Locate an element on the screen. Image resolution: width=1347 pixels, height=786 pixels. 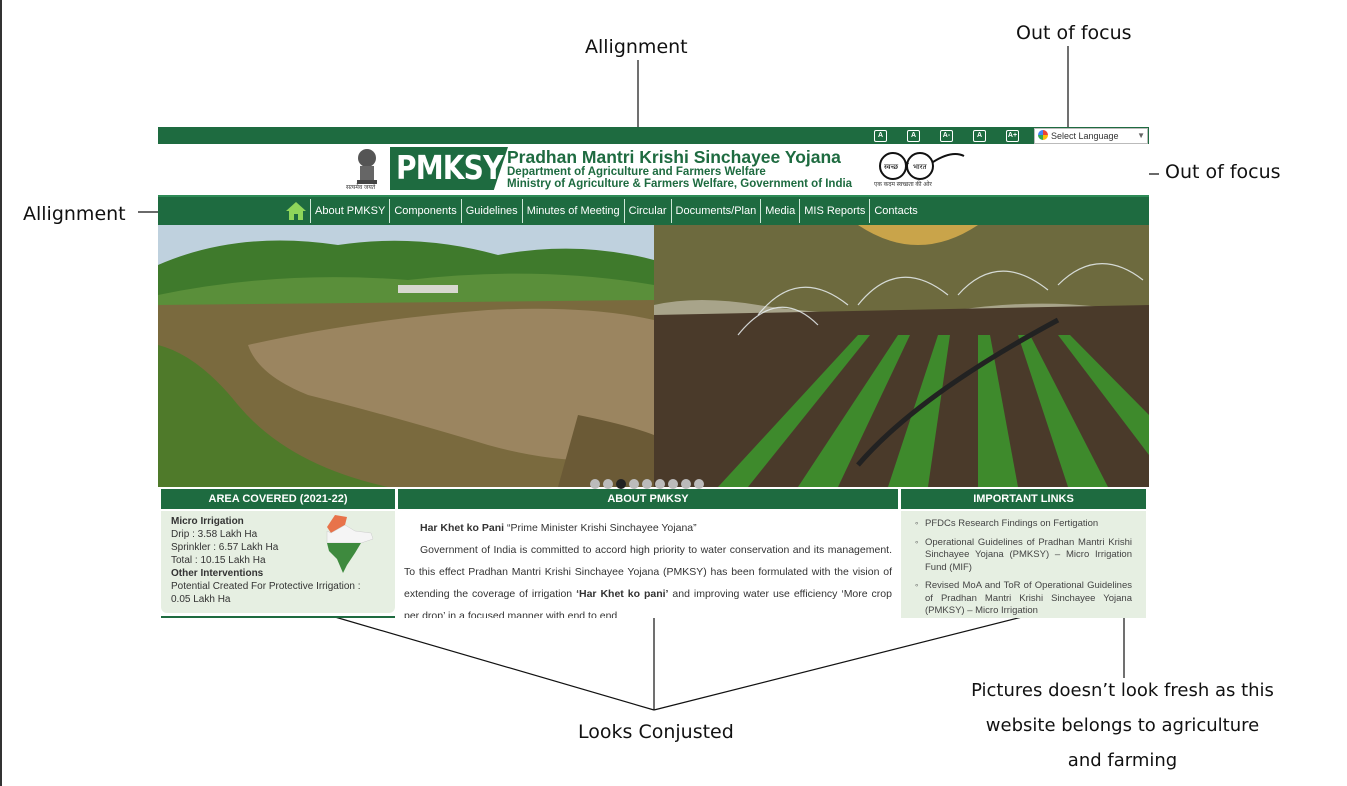
carousel-dots is located at coordinates (647, 484).